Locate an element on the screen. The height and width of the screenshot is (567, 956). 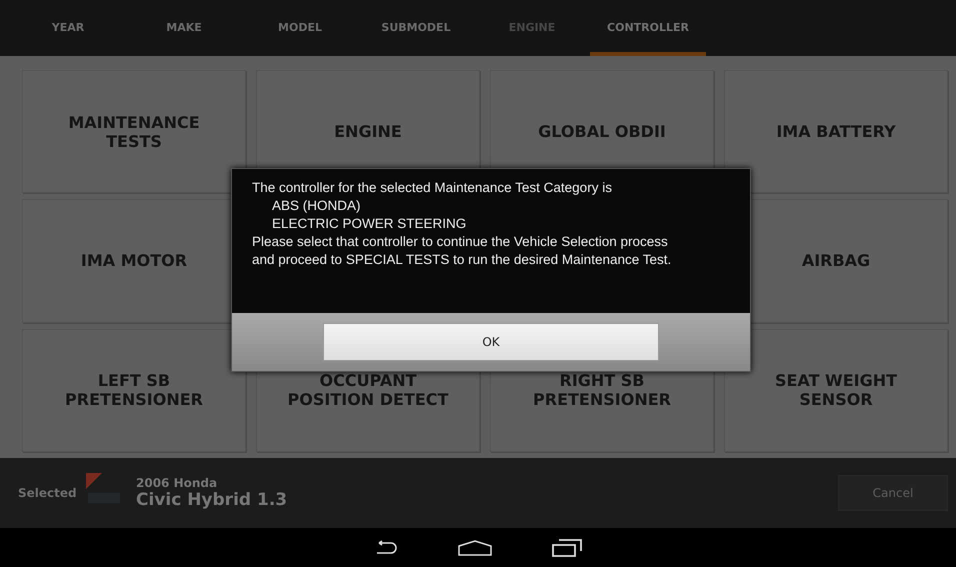
home-icon is located at coordinates (475, 548).